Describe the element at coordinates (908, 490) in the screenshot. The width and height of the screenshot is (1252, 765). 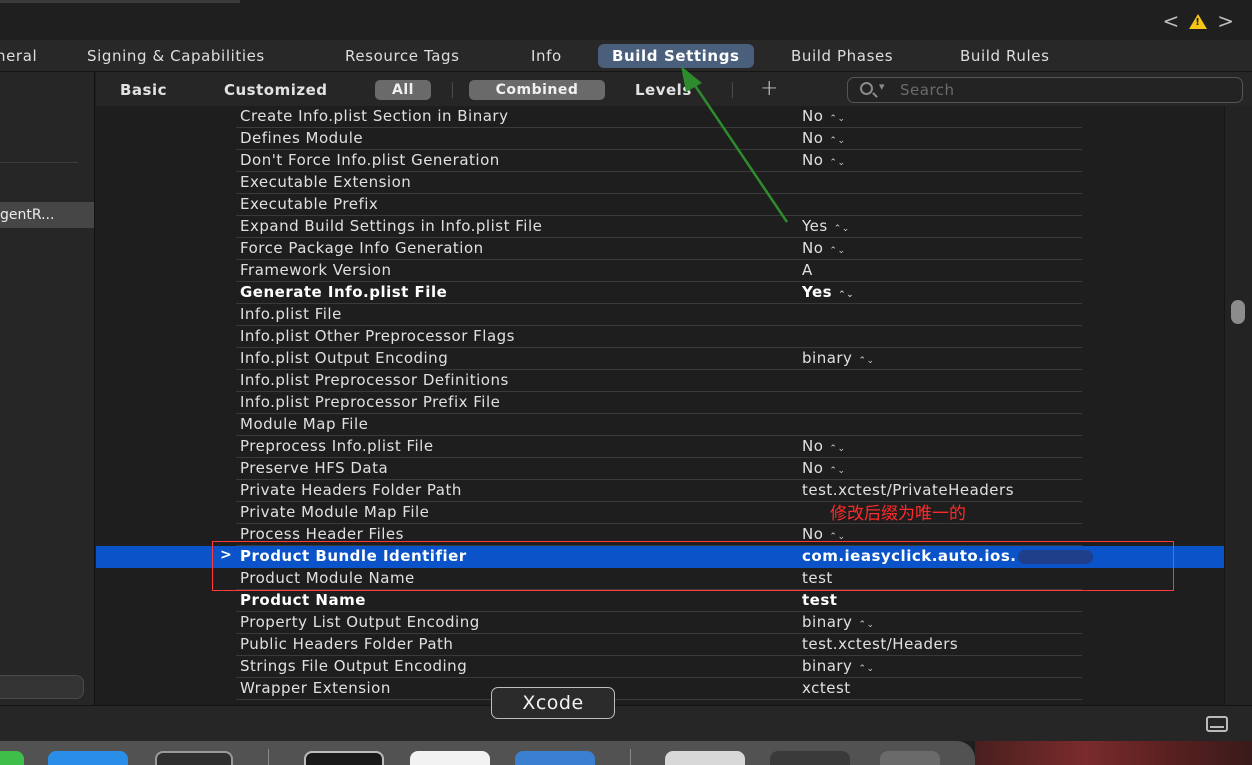
I see `setting-value: test.xctest/PrivateHeaders` at that location.